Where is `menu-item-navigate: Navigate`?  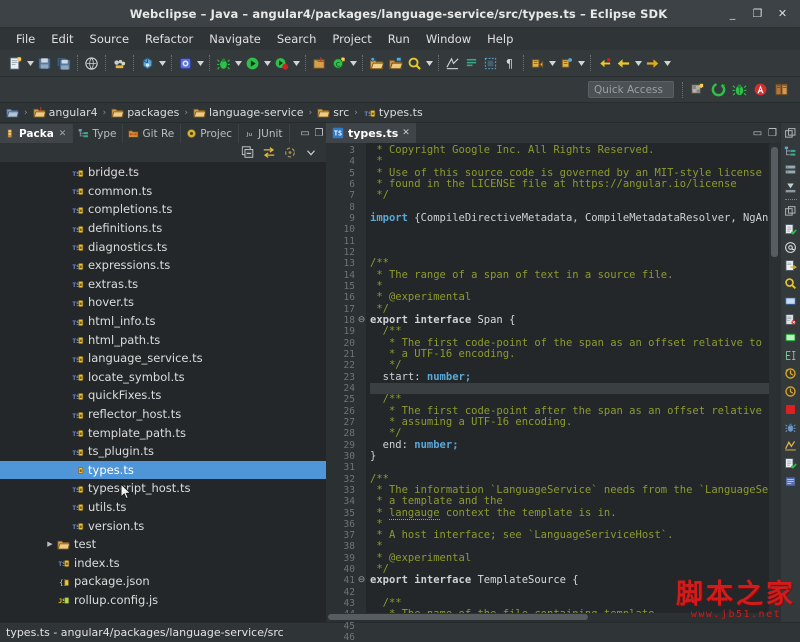 menu-item-navigate: Navigate is located at coordinates (235, 39).